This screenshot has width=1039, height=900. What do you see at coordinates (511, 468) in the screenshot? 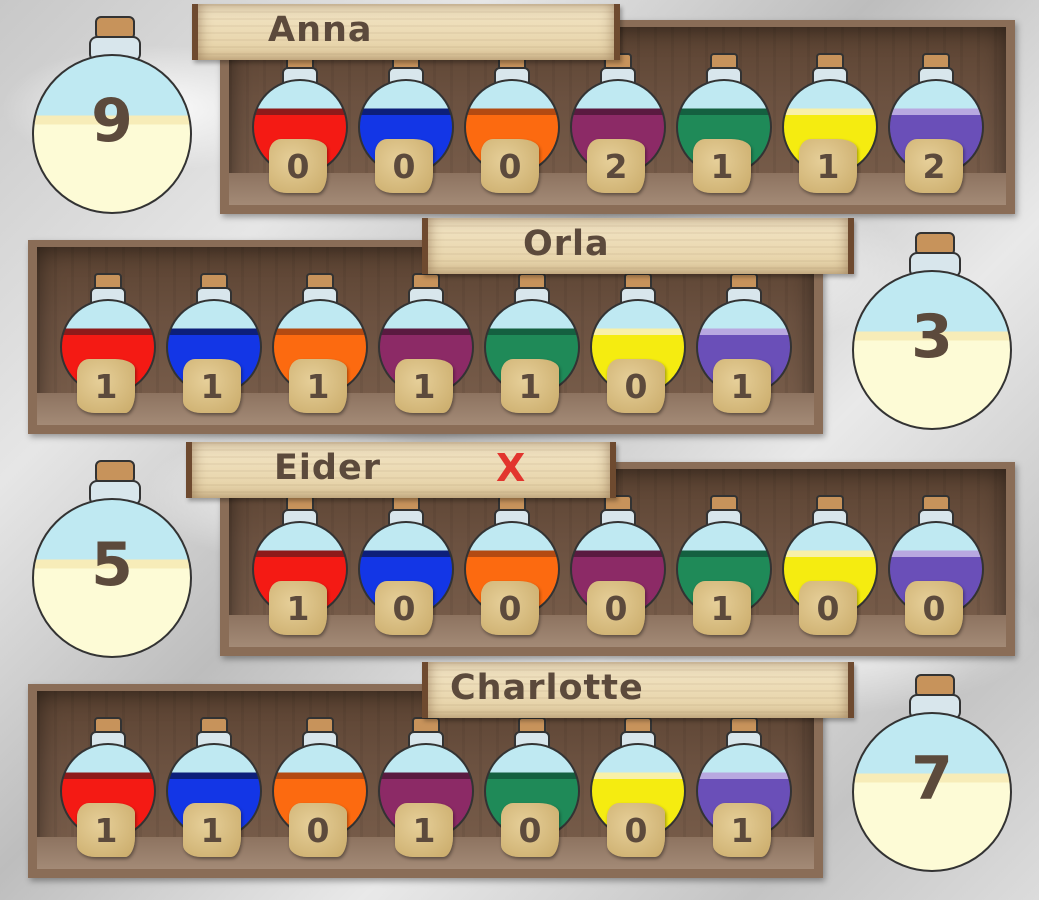
I see `x-mark-icon: X` at bounding box center [511, 468].